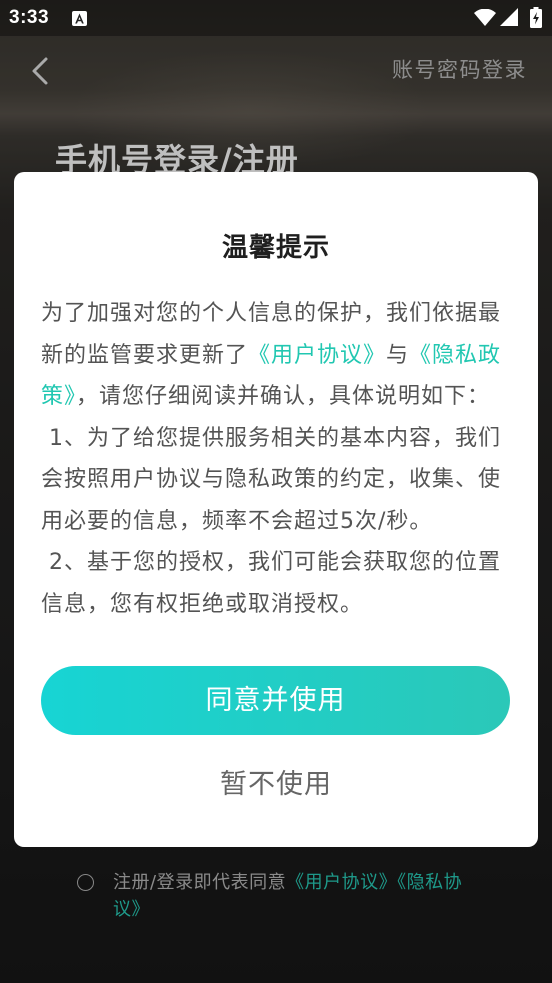  I want to click on signal-icon, so click(509, 17).